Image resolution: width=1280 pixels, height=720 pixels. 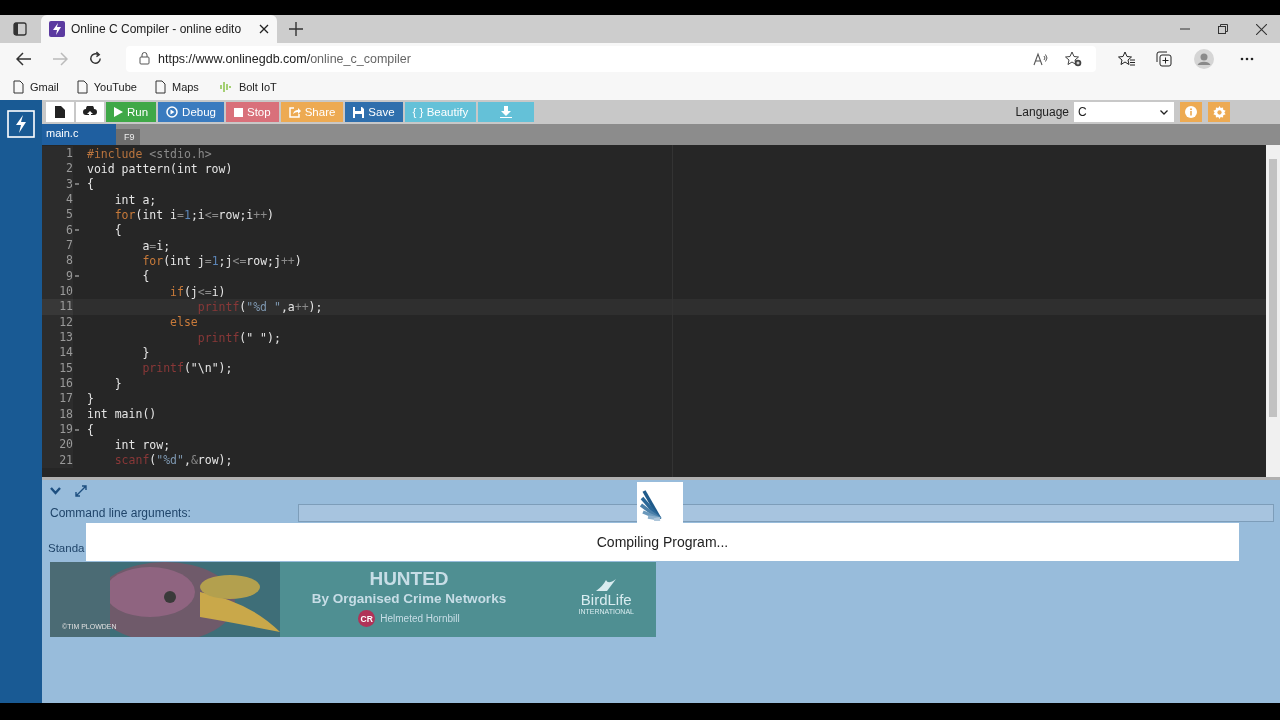 I want to click on bolt-icon, so click(x=57, y=29).